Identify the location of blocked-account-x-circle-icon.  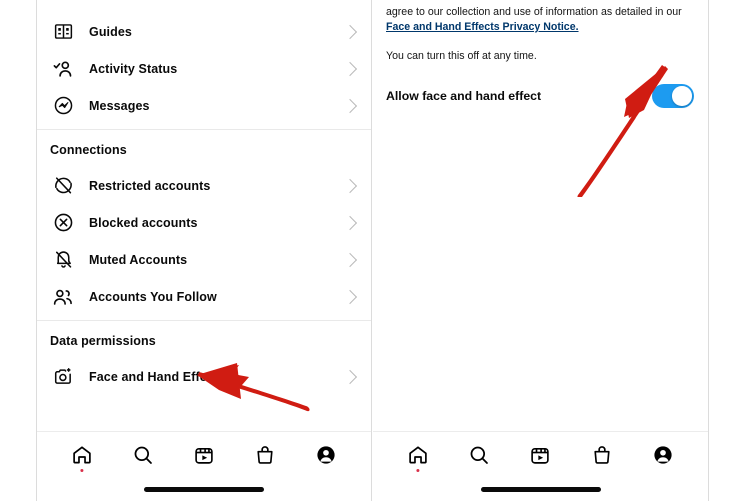
(63, 223).